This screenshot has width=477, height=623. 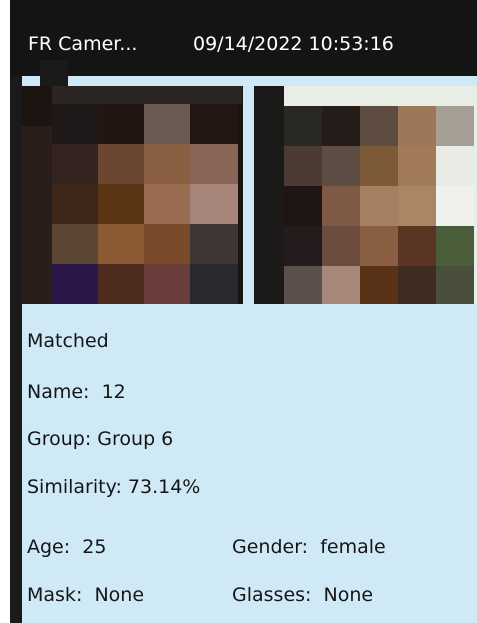 What do you see at coordinates (348, 595) in the screenshot?
I see `glasses-value: None` at bounding box center [348, 595].